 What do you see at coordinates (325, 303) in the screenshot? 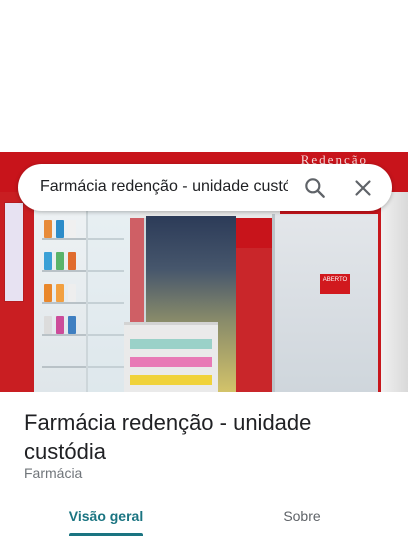
I see `display-shelf-right` at bounding box center [325, 303].